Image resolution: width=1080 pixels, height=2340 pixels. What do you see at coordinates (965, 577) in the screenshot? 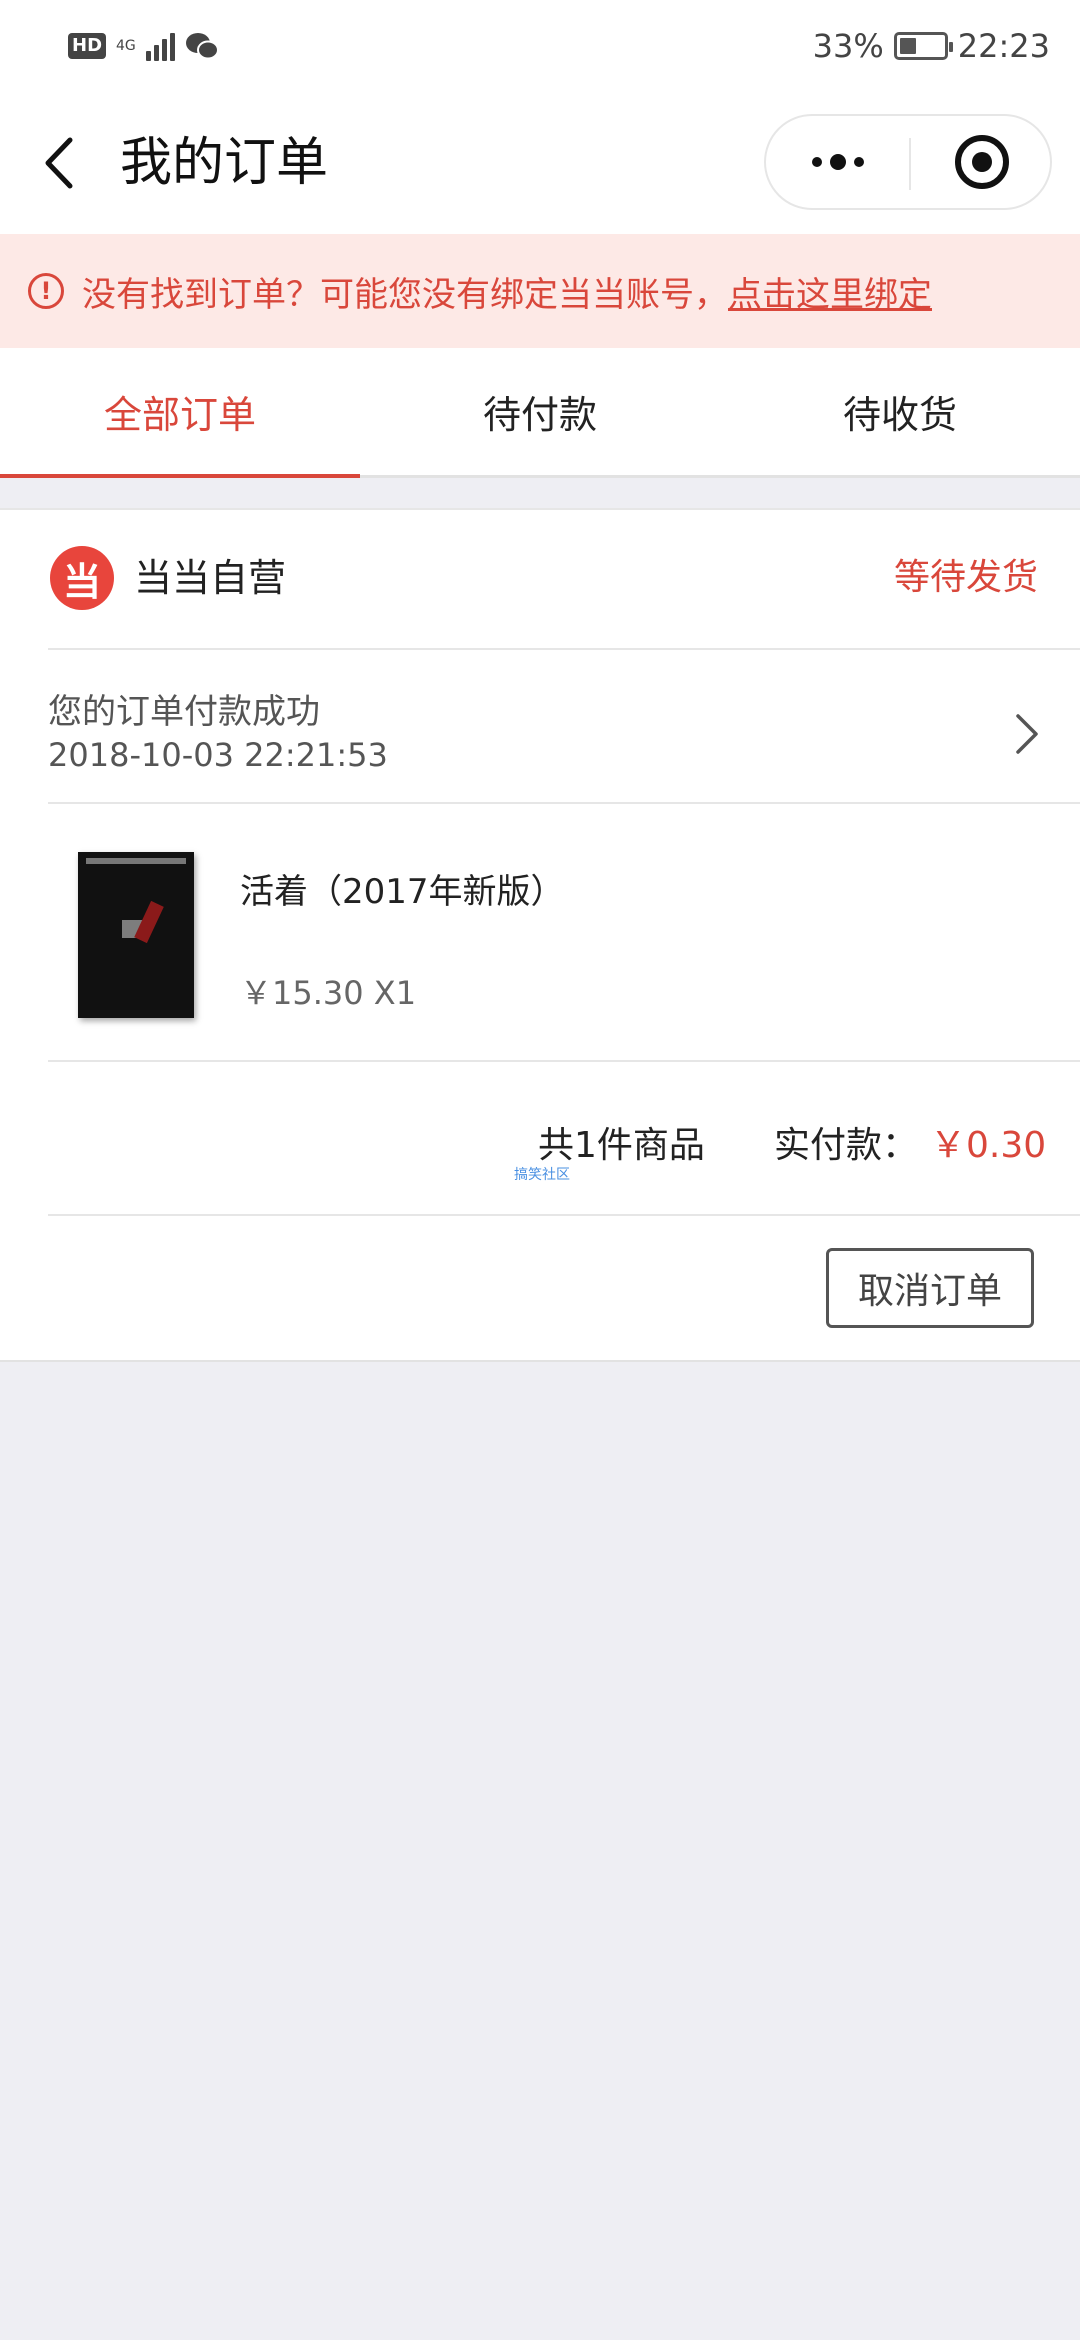
I see `order-status: 等待发货` at bounding box center [965, 577].